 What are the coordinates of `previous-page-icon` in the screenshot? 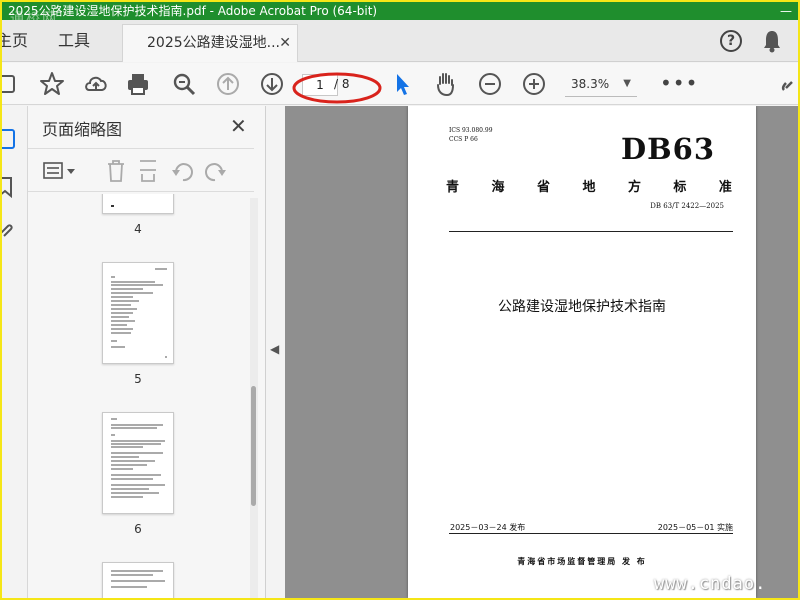 It's located at (228, 84).